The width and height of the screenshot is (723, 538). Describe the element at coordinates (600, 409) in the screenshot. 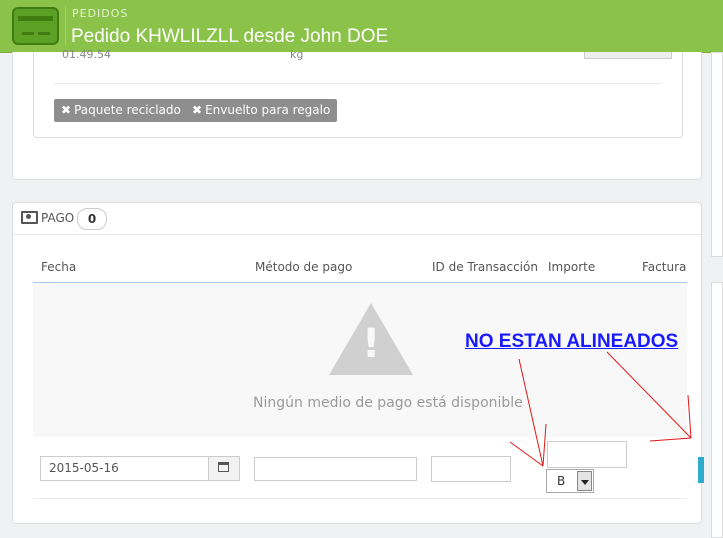

I see `annotation-arrows` at that location.